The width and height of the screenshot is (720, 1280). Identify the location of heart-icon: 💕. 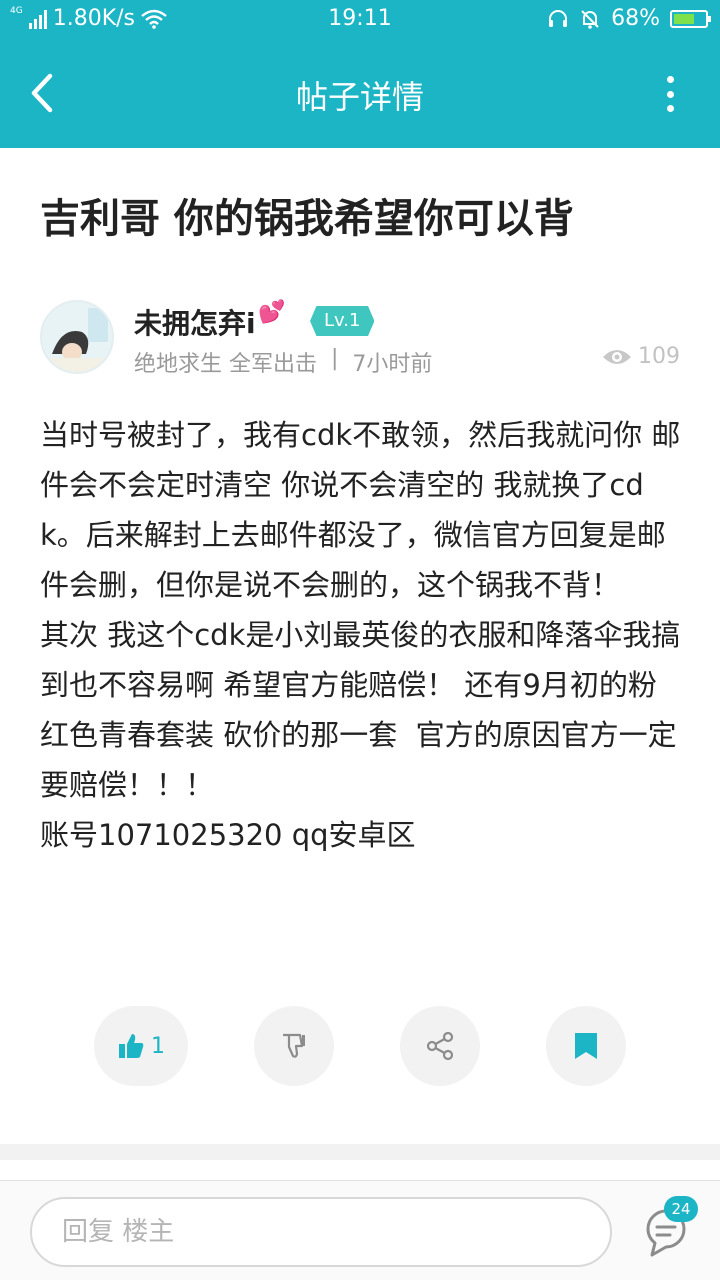
(272, 312).